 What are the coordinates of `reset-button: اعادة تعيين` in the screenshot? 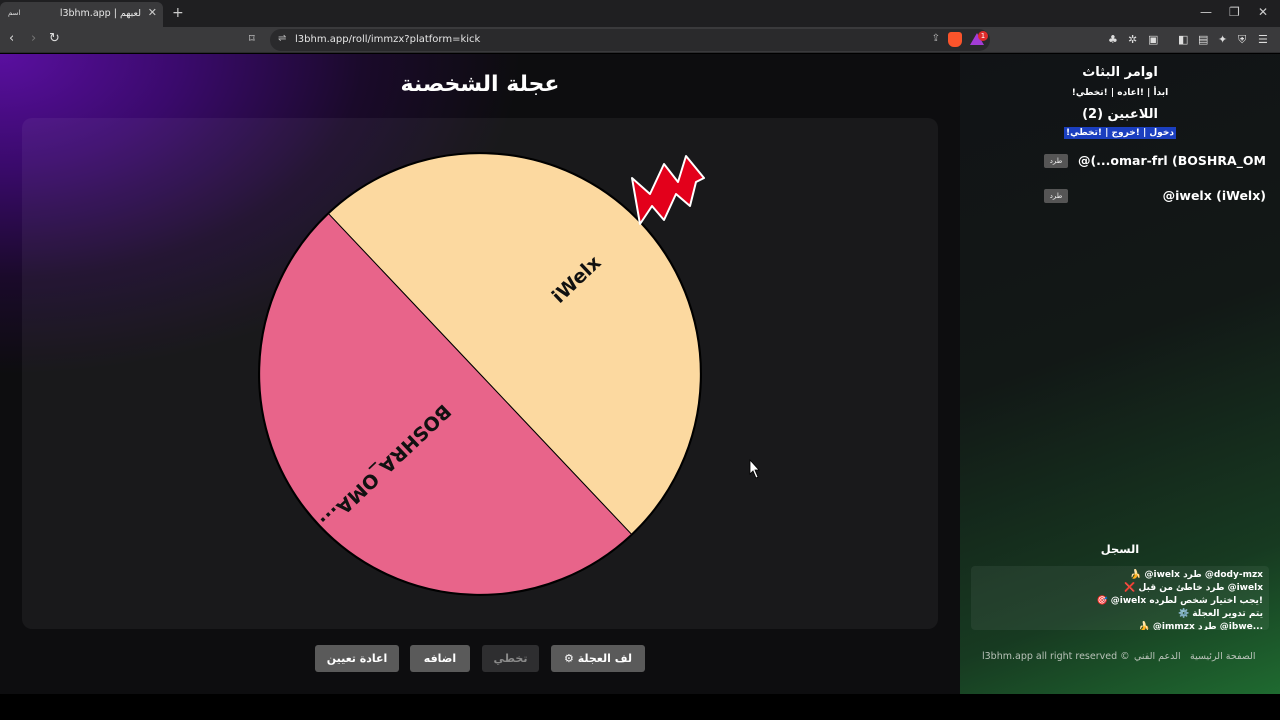 It's located at (357, 658).